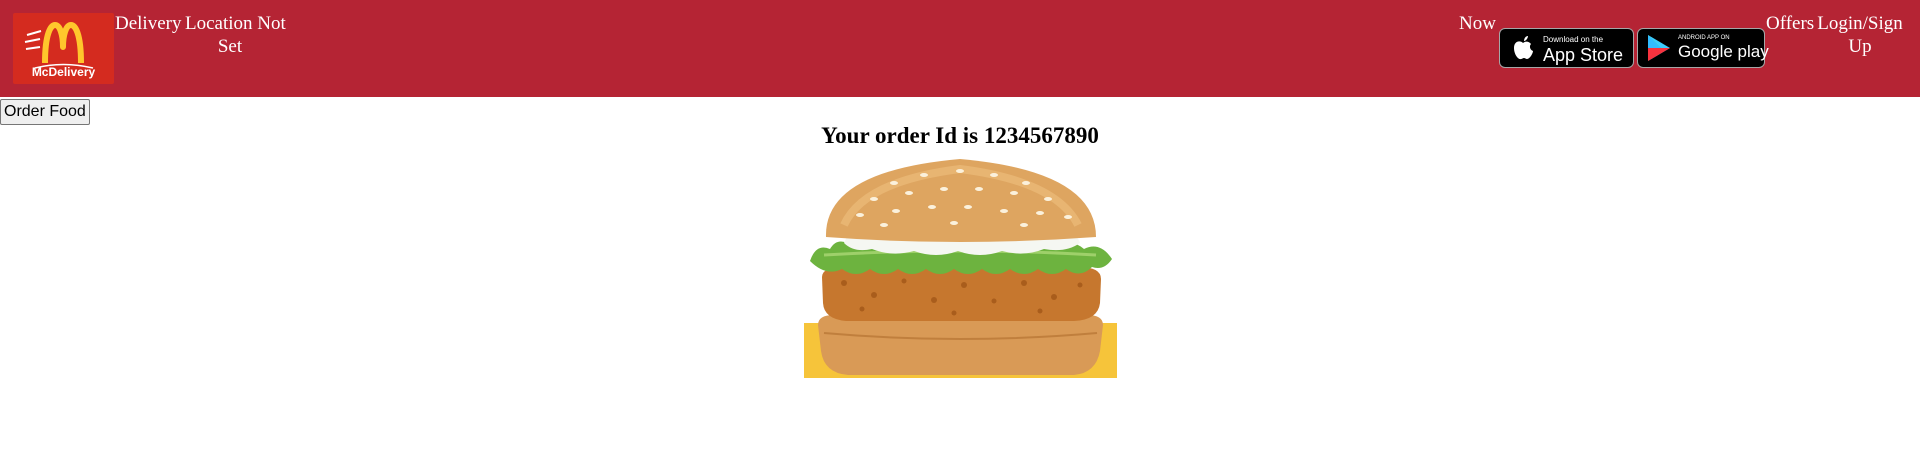 This screenshot has width=1920, height=461. What do you see at coordinates (1659, 48) in the screenshot?
I see `play-triangle-icon` at bounding box center [1659, 48].